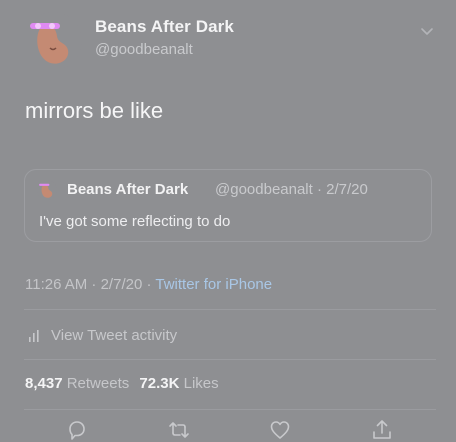 The image size is (456, 442). What do you see at coordinates (382, 430) in the screenshot?
I see `share-icon` at bounding box center [382, 430].